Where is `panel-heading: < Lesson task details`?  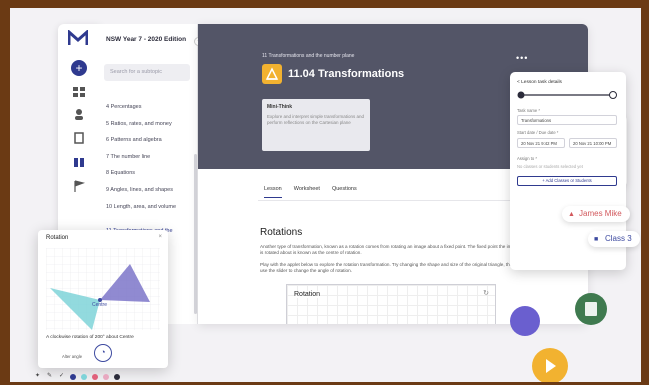
panel-heading: < Lesson task details is located at coordinates (539, 82).